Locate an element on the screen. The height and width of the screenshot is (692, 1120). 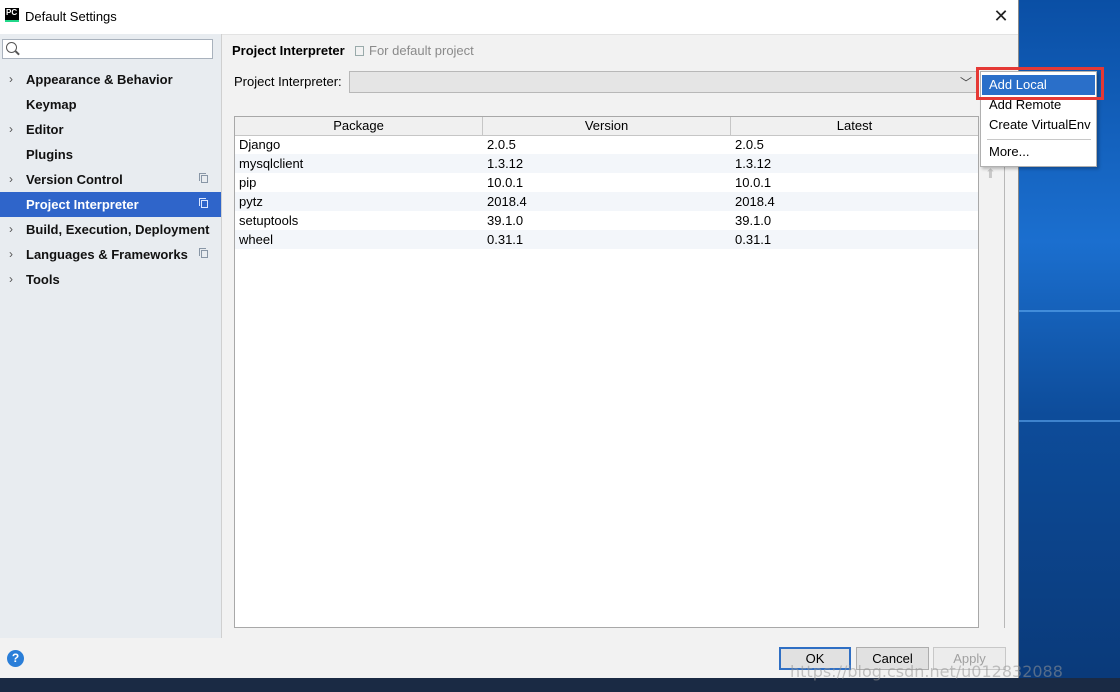
close-button: ✕ is located at coordinates (1001, 16).